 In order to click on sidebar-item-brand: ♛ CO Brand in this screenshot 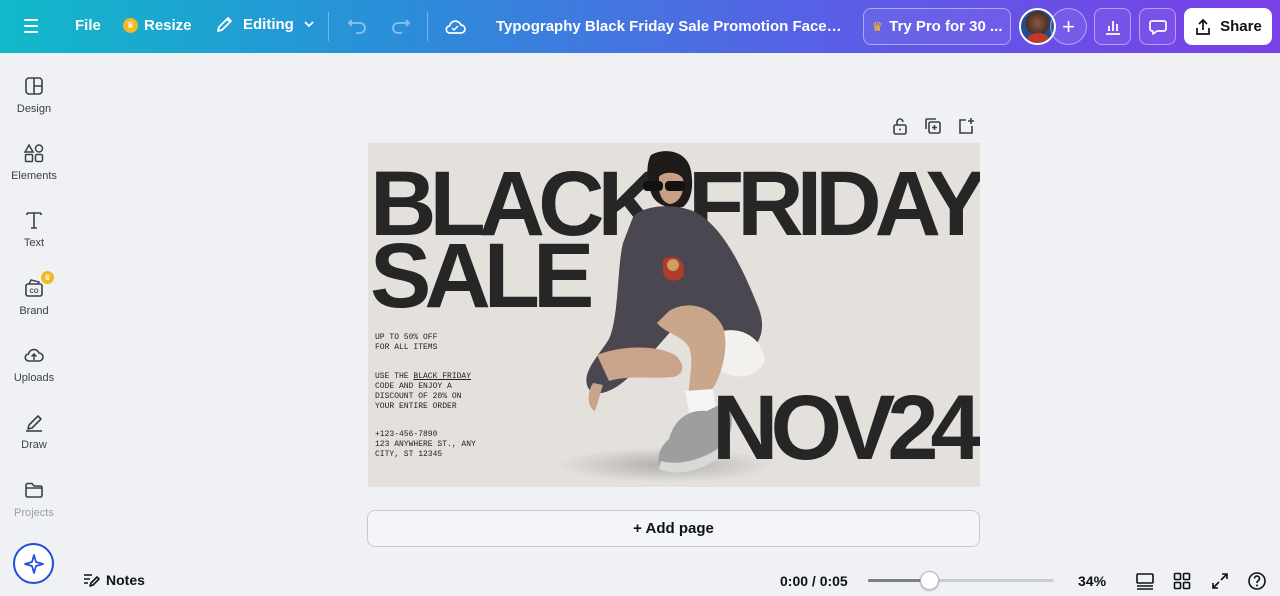, I will do `click(34, 294)`.